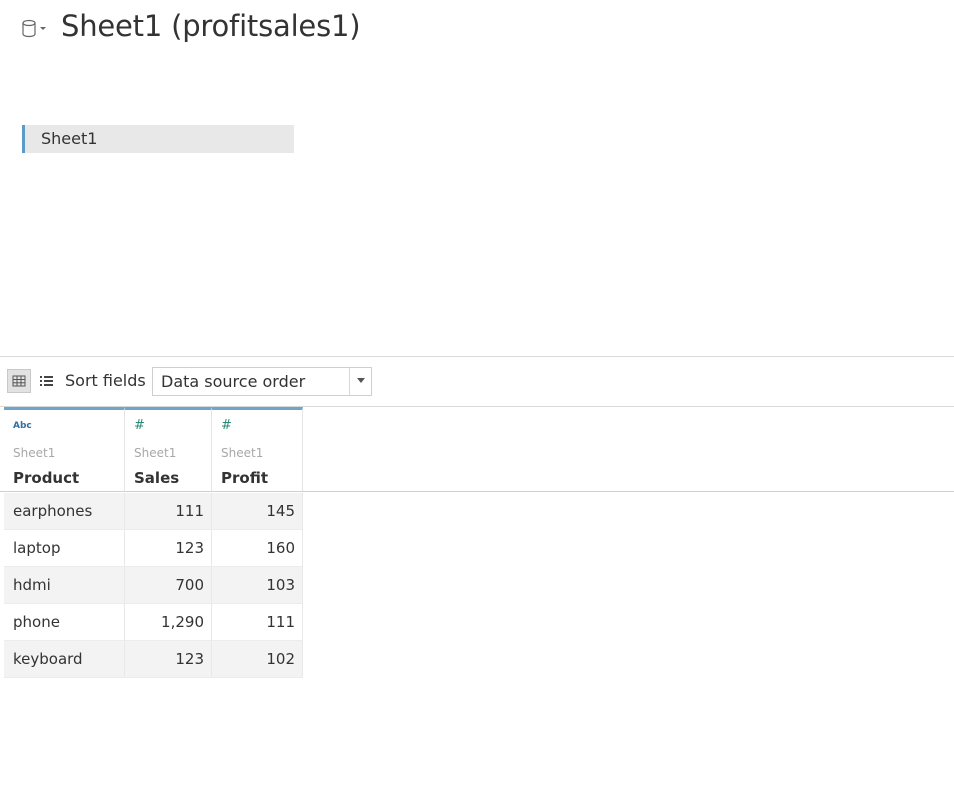 This screenshot has width=954, height=802. I want to click on table-row: keyboard 123 102, so click(153, 659).